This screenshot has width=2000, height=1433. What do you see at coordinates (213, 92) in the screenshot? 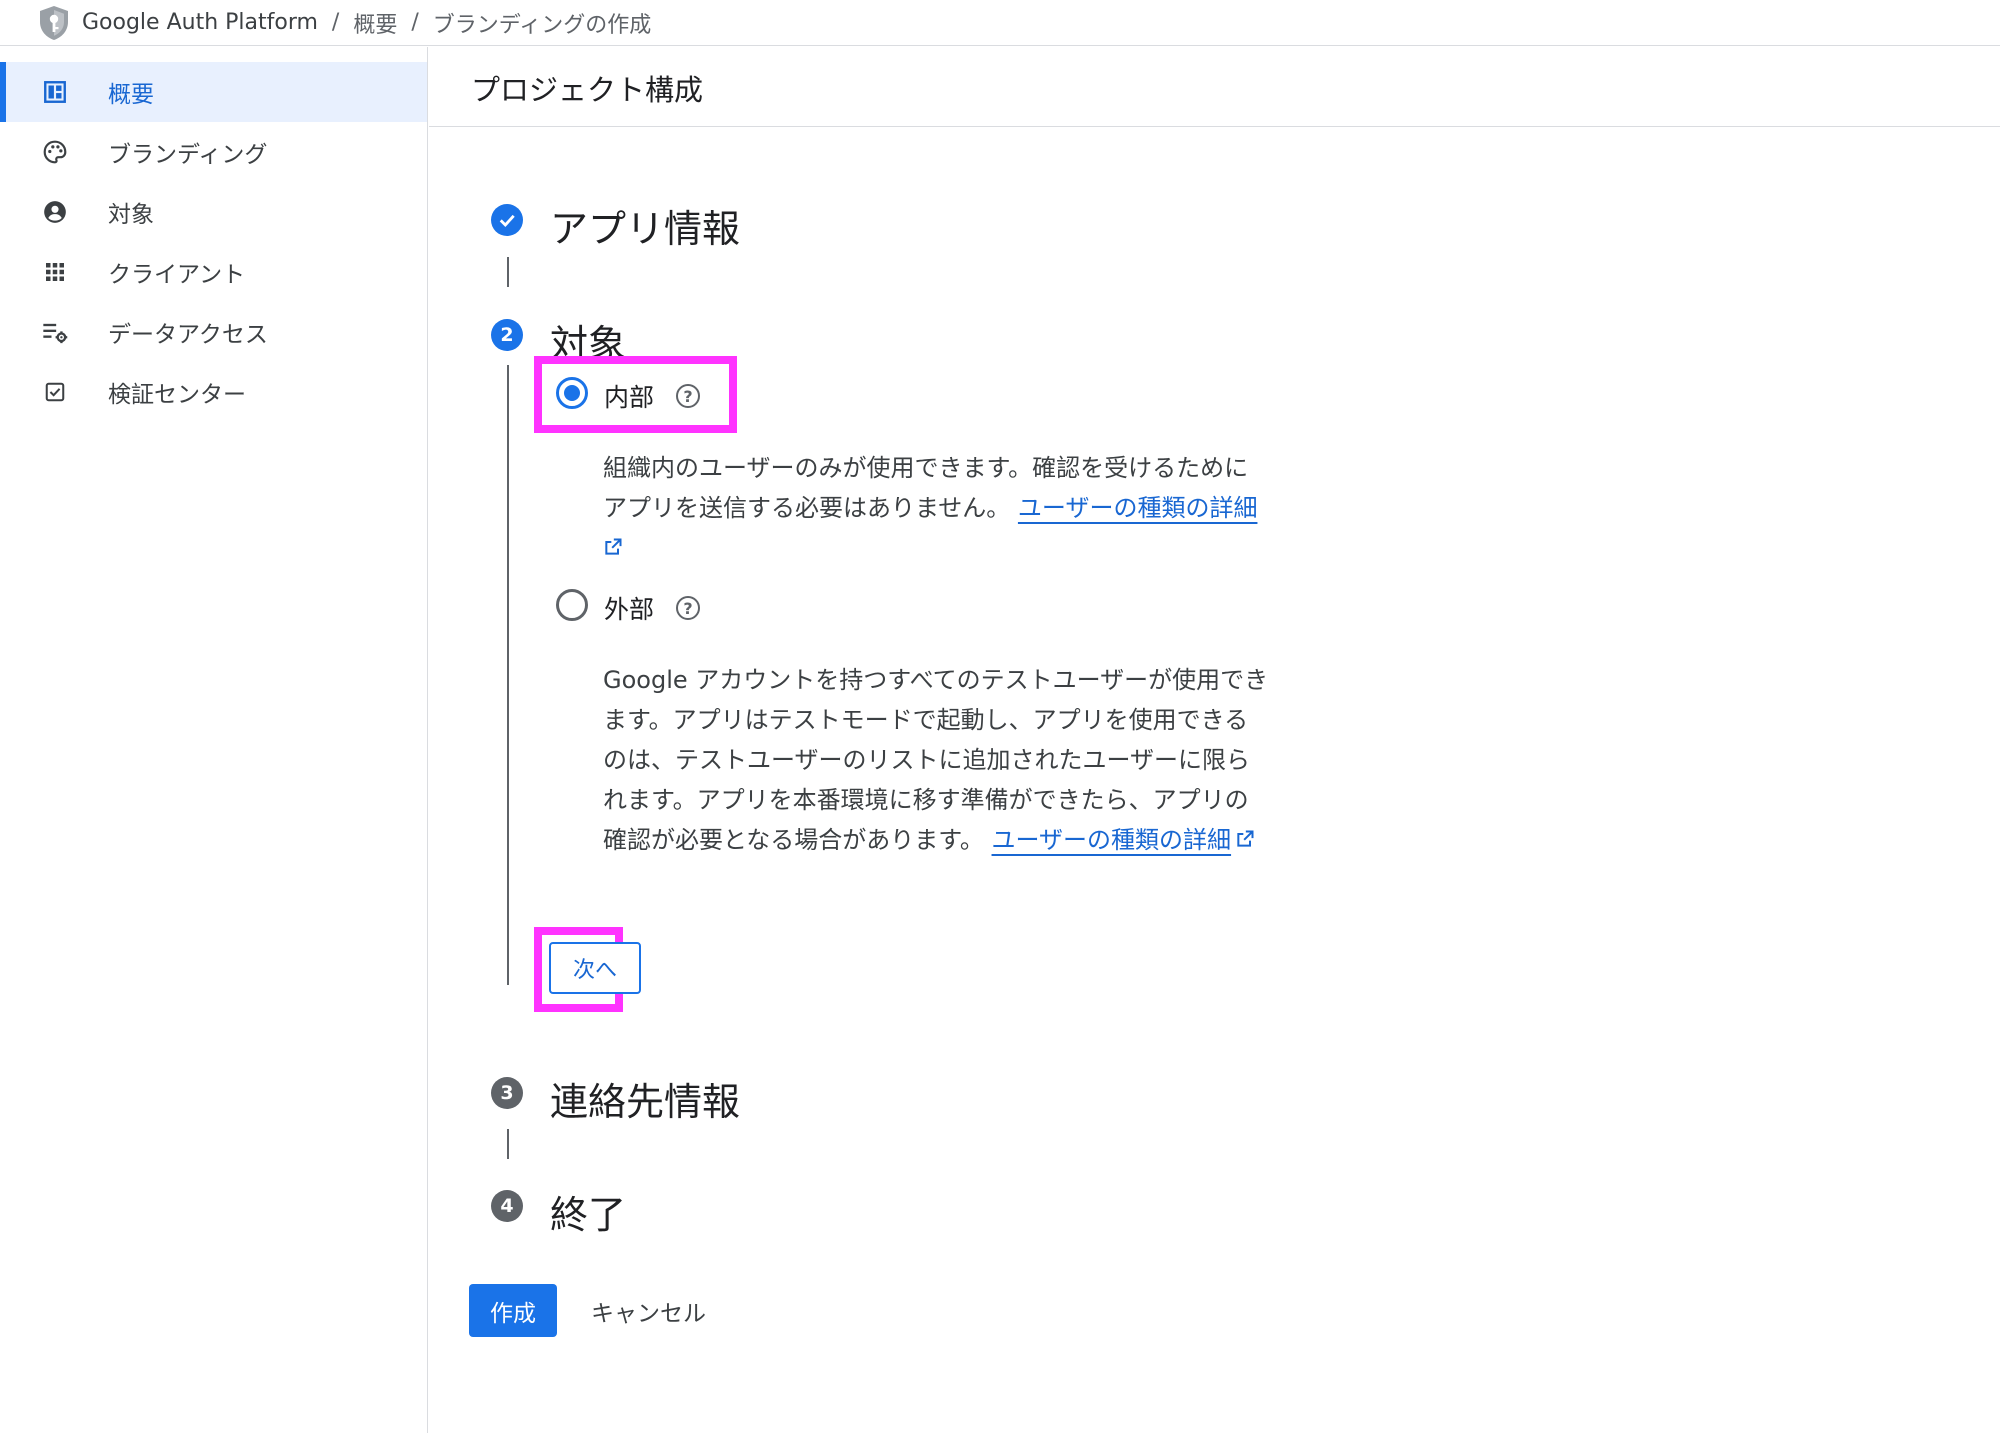
I see `sidebar-item-overview: 概要` at bounding box center [213, 92].